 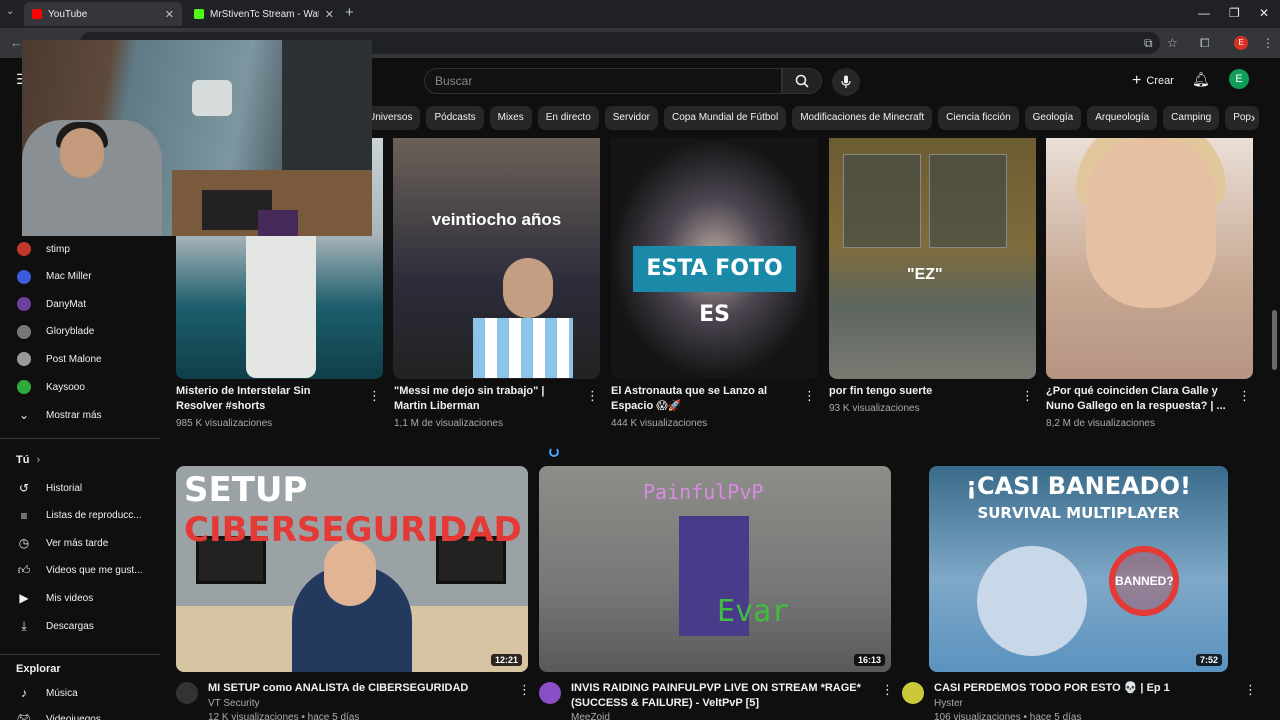 What do you see at coordinates (603, 81) in the screenshot?
I see `search-input: Buscar` at bounding box center [603, 81].